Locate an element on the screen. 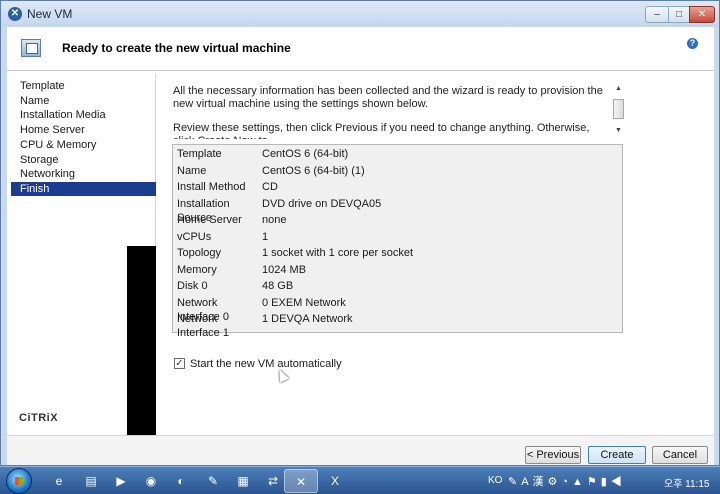 Image resolution: width=720 pixels, height=494 pixels. excel-icon: X is located at coordinates (335, 481).